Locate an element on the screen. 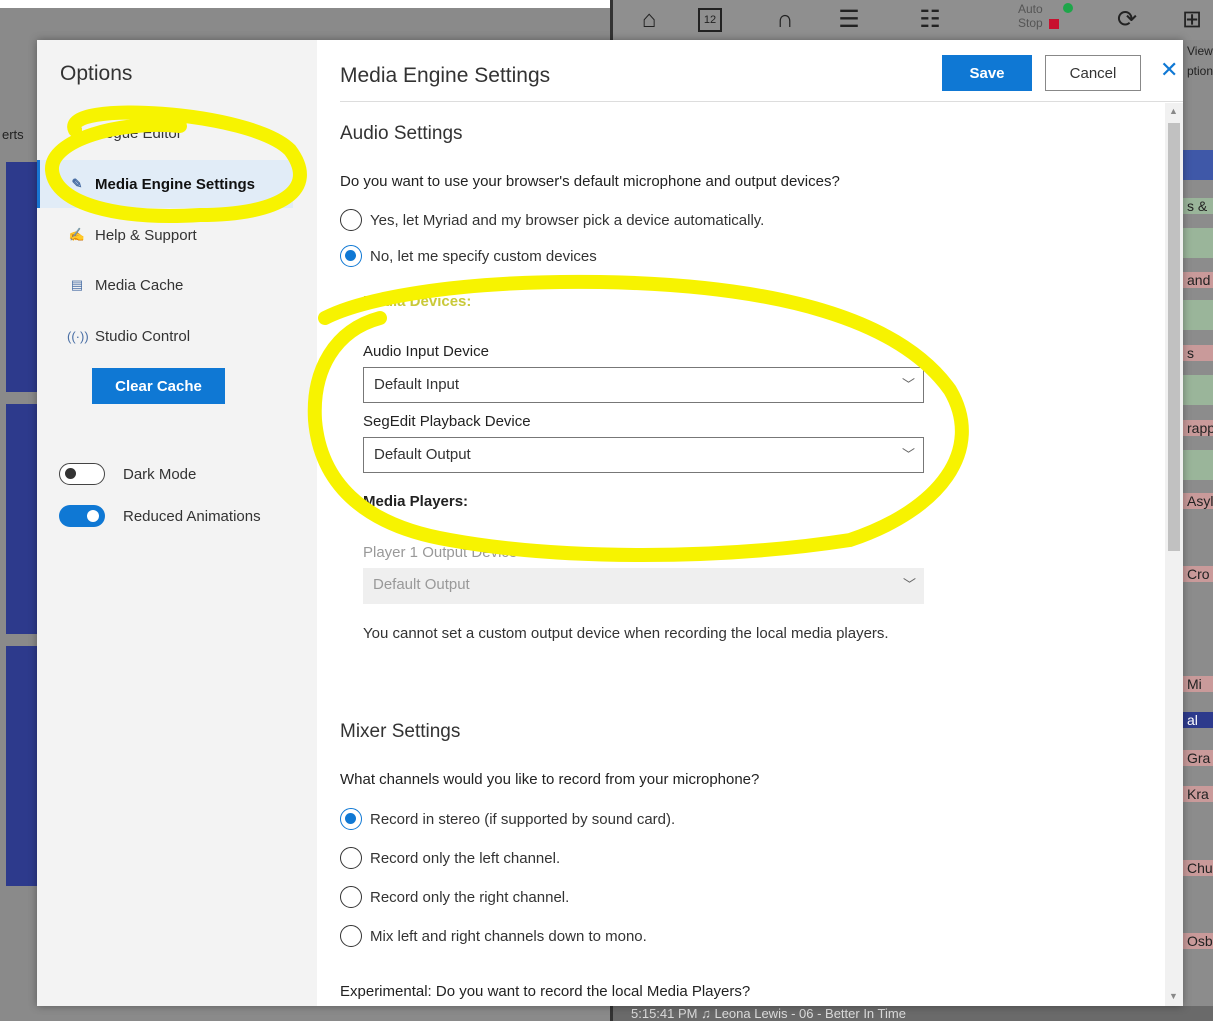  audio-settings-heading: Audio Settings is located at coordinates (401, 133).